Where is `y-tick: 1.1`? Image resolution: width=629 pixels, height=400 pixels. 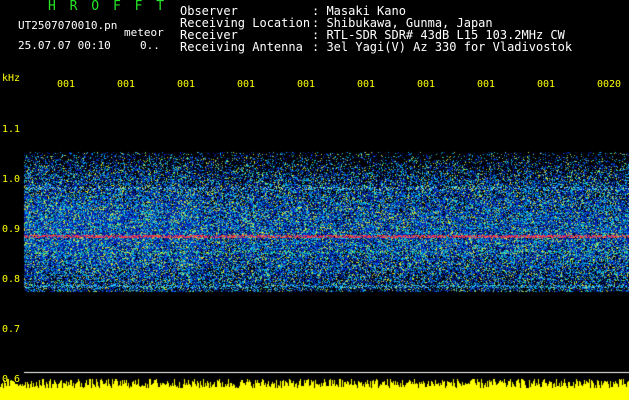 y-tick: 1.1 is located at coordinates (11, 129).